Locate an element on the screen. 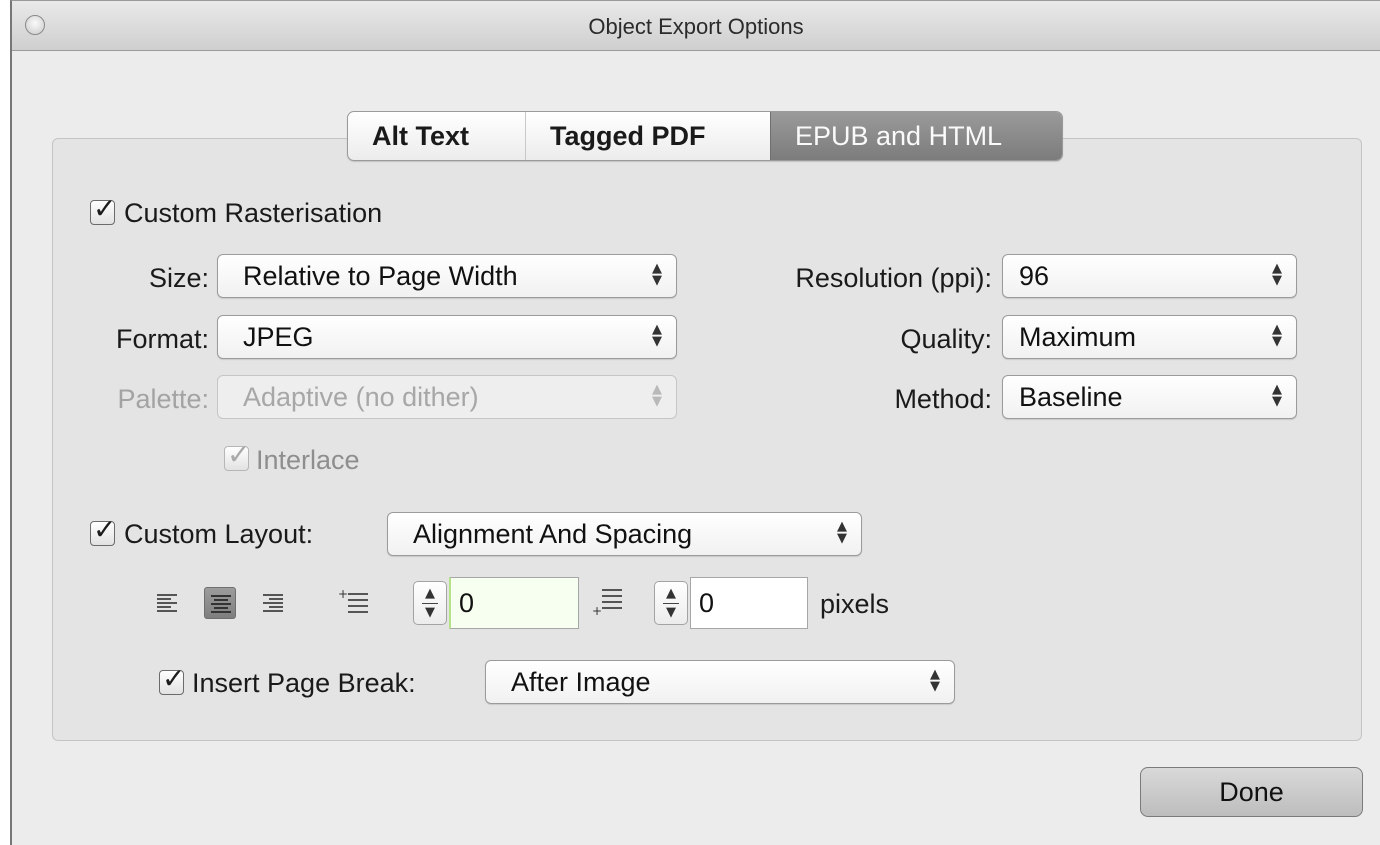 The image size is (1380, 845). align-right-button is located at coordinates (272, 603).